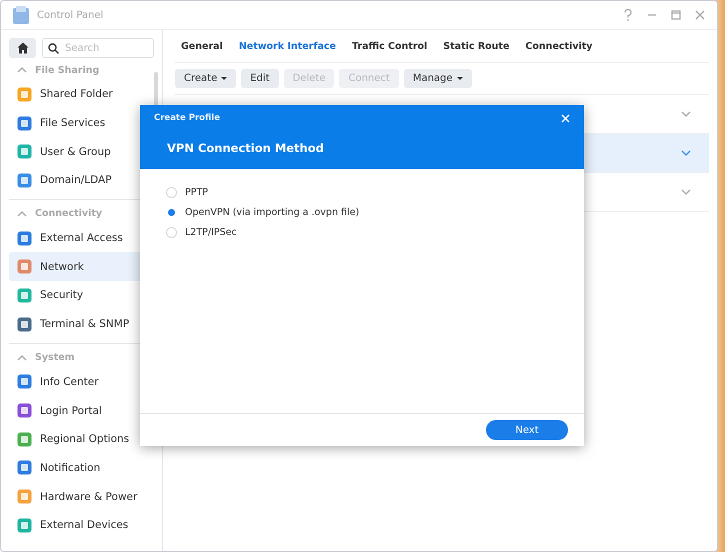  I want to click on sidebar-item: Shared Folder, so click(78, 94).